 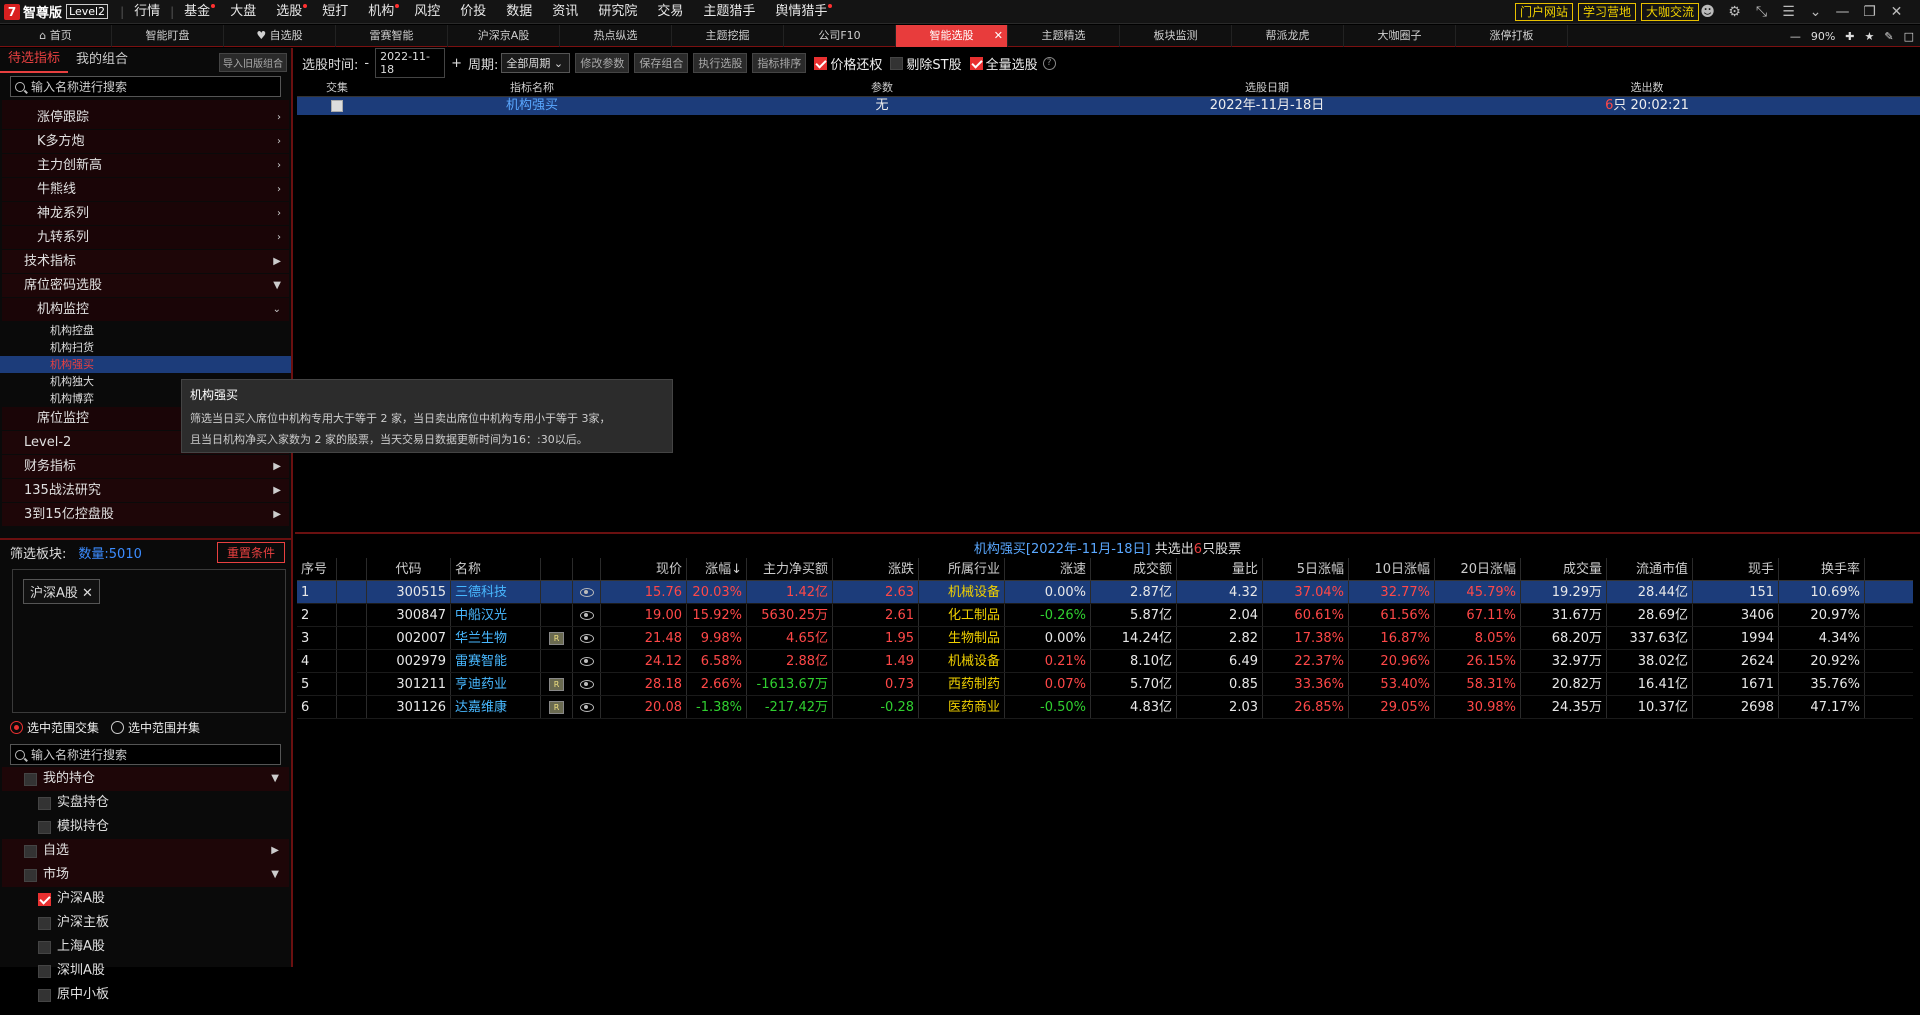 I want to click on tab-item: 板块监测, so click(x=1176, y=36).